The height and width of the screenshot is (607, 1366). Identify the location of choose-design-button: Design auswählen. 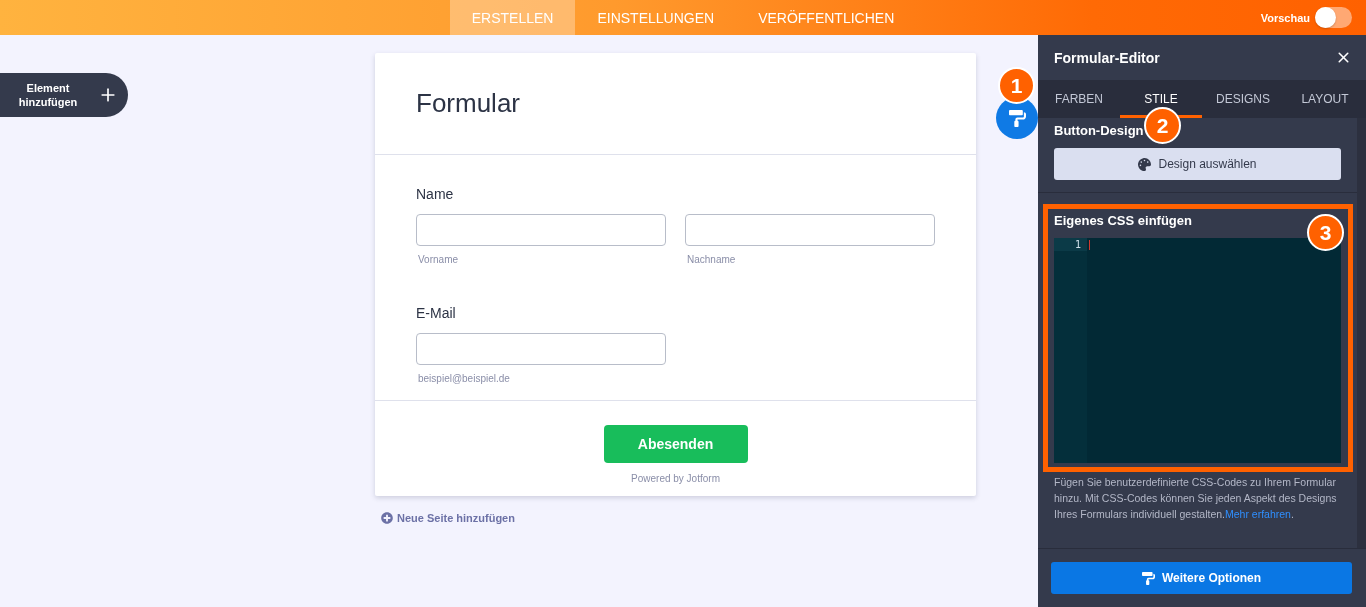
(1197, 164).